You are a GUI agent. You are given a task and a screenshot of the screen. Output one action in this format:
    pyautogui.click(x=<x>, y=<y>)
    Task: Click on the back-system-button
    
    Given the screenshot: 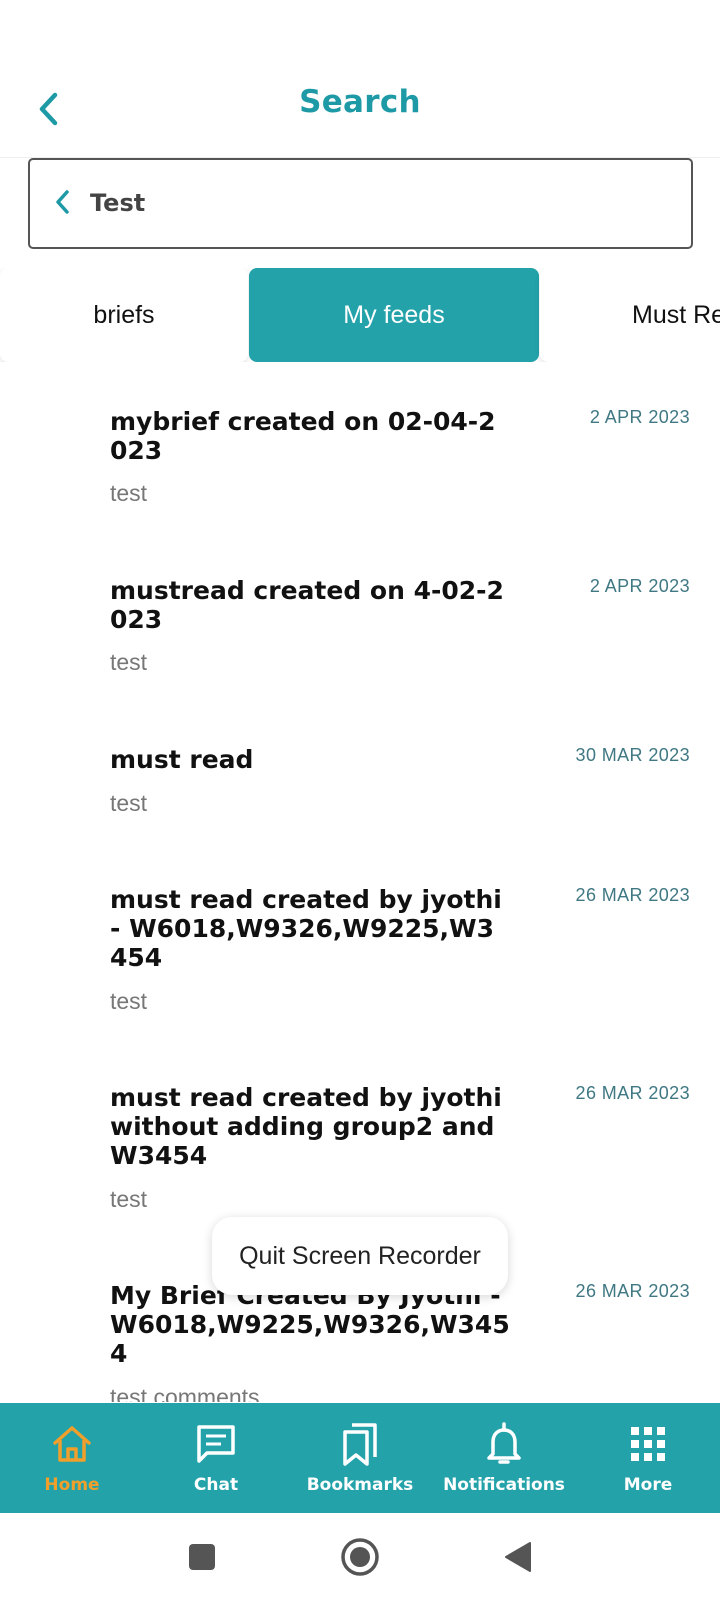 What is the action you would take?
    pyautogui.click(x=518, y=1557)
    